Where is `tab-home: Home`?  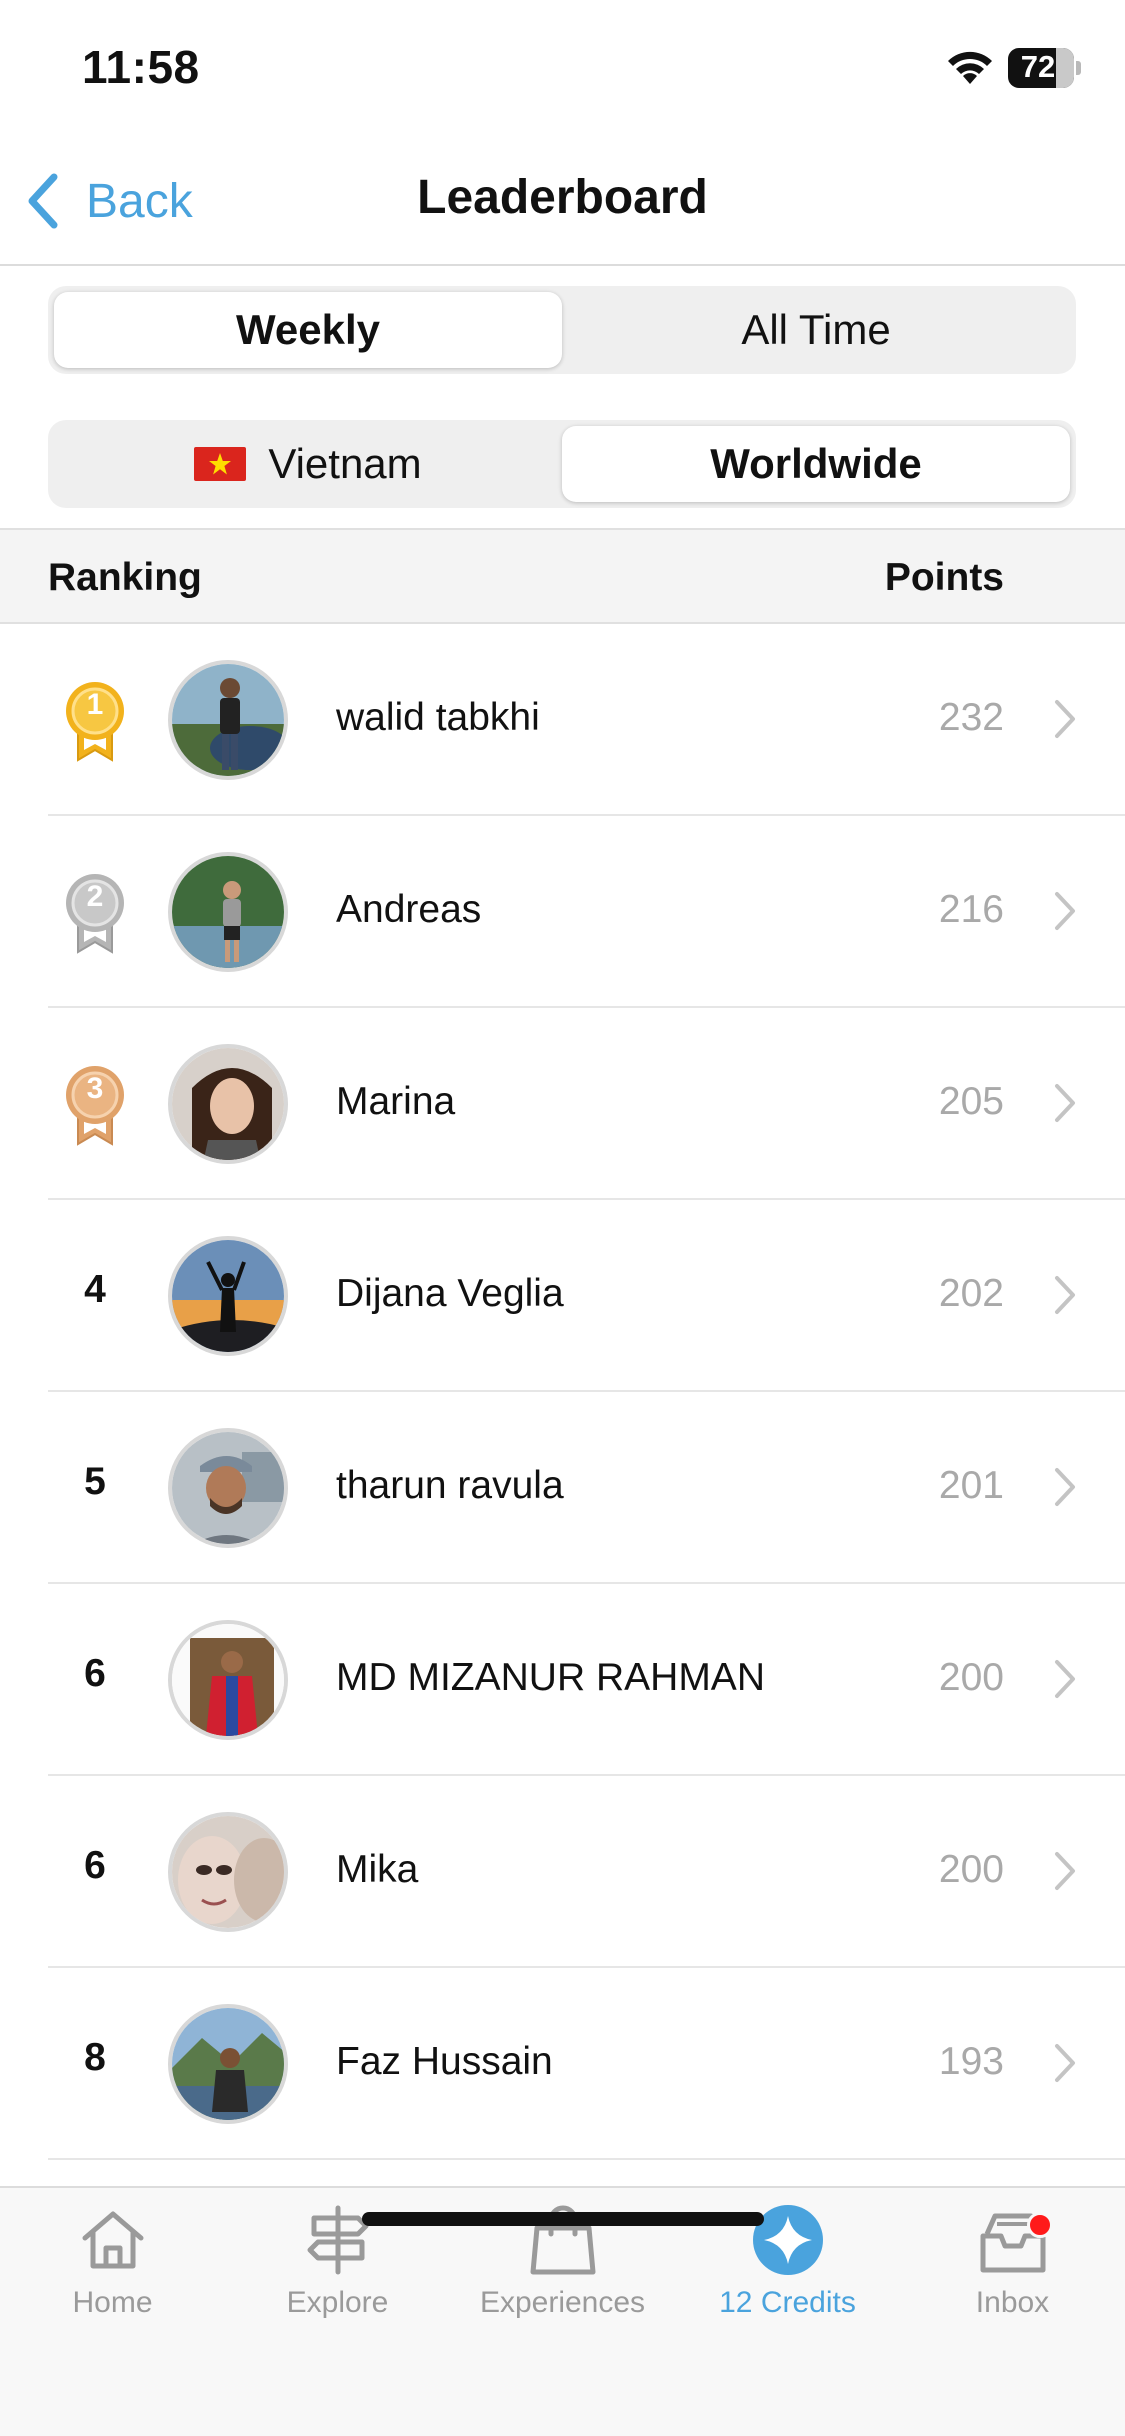
tab-home: Home is located at coordinates (112, 2279).